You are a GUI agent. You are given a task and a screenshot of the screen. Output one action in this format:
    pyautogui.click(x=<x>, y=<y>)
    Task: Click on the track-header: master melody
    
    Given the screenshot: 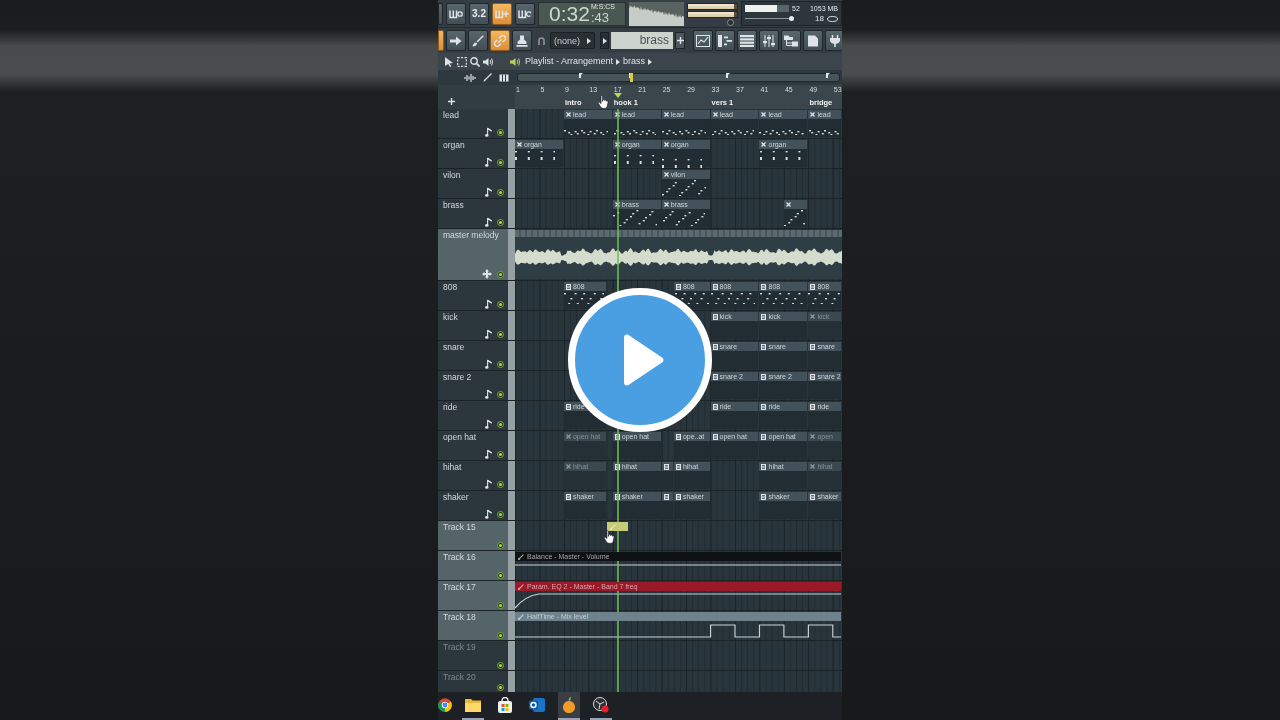 What is the action you would take?
    pyautogui.click(x=473, y=254)
    